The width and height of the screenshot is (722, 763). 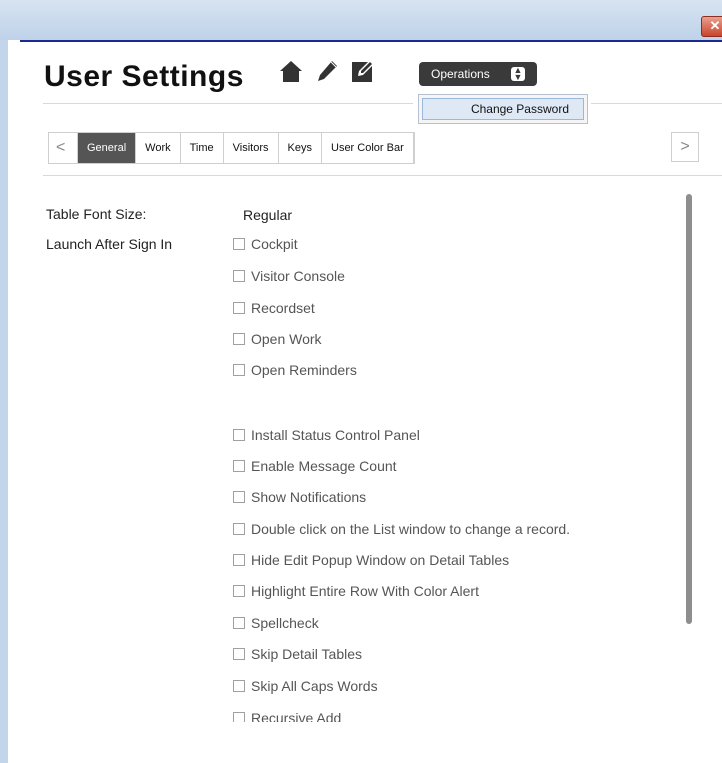 I want to click on launch-option-recordset: Recordset, so click(x=274, y=308).